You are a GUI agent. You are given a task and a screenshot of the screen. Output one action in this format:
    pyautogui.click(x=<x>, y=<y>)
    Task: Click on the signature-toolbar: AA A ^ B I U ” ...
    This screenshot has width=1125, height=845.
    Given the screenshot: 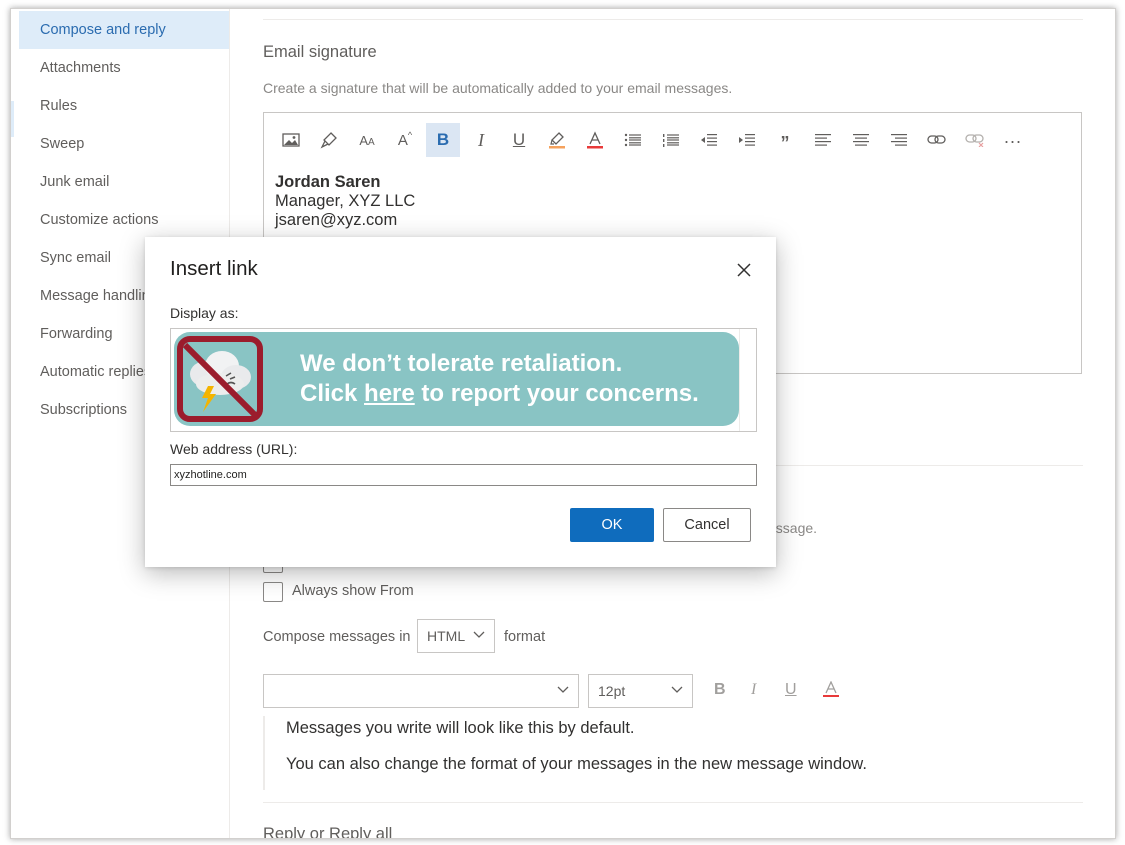 What is the action you would take?
    pyautogui.click(x=654, y=140)
    